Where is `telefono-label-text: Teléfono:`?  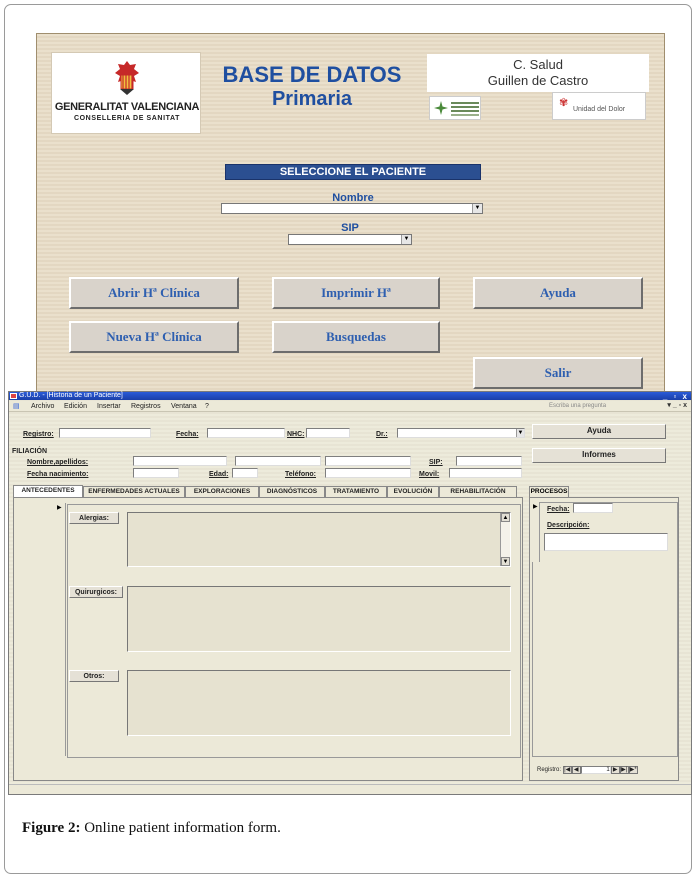 telefono-label-text: Teléfono: is located at coordinates (300, 474).